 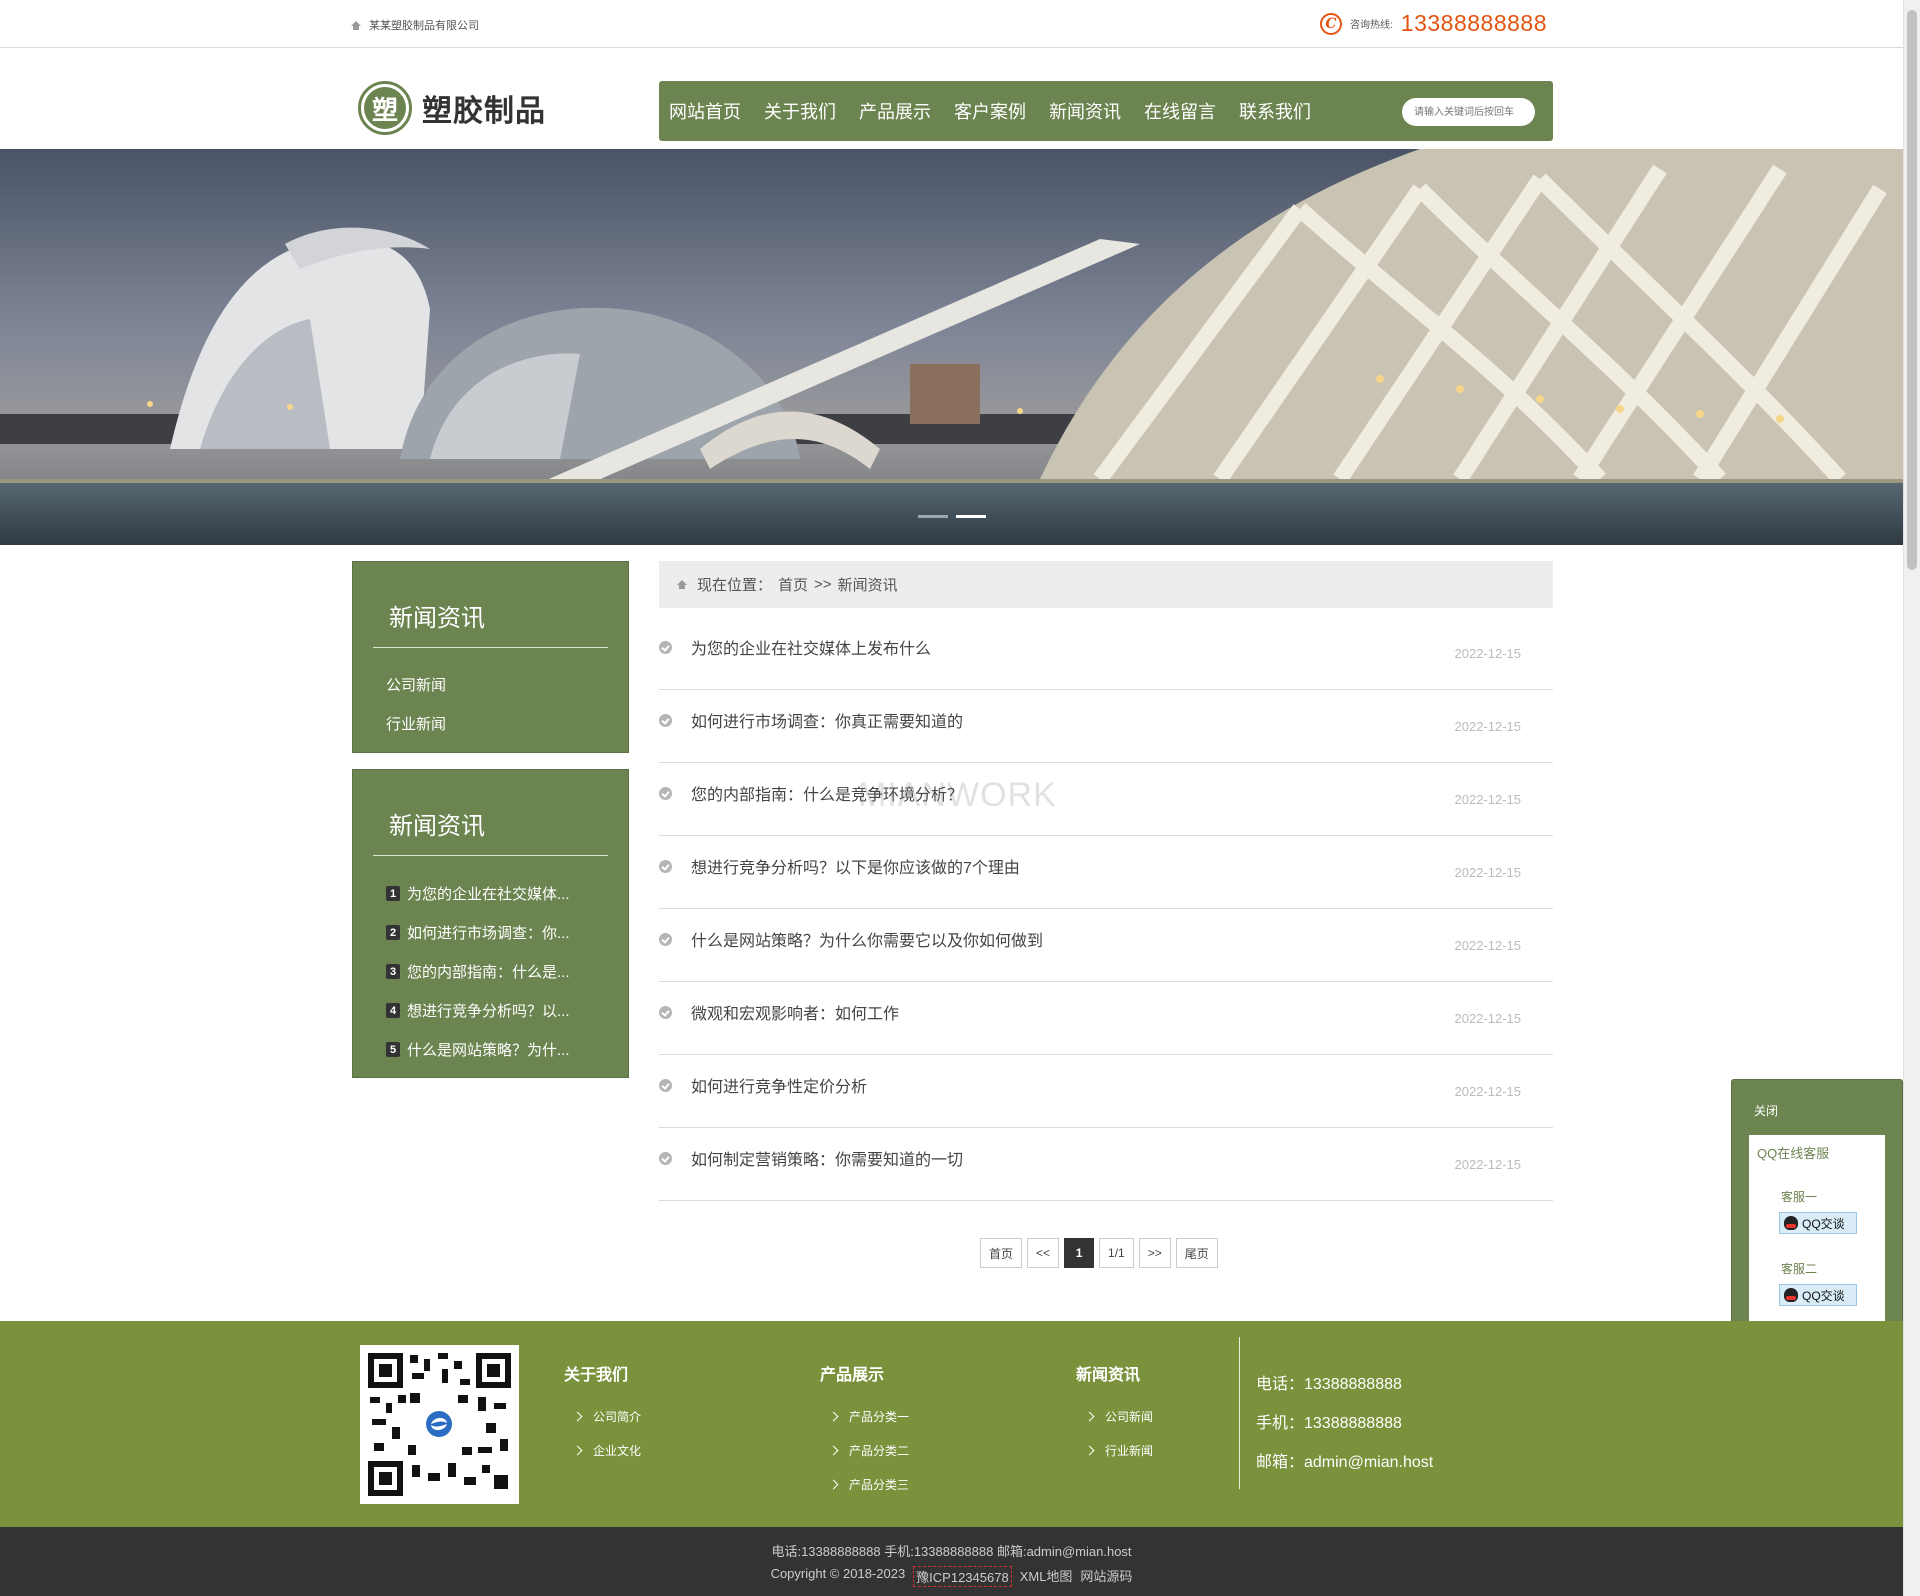 I want to click on footer-divider, so click(x=1239, y=1413).